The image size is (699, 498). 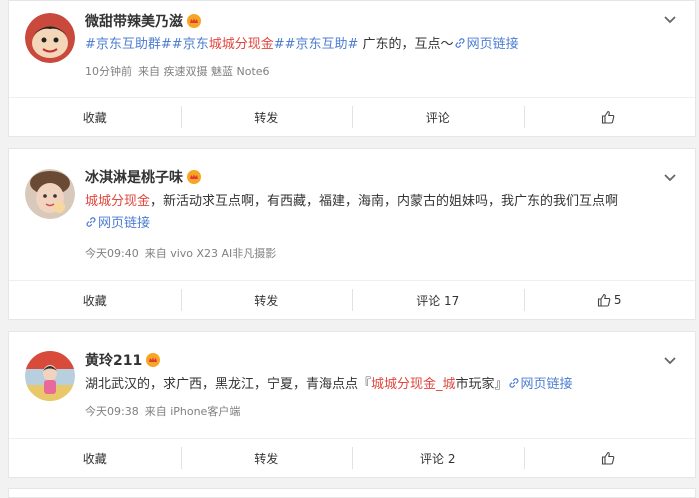 I want to click on username: 黄玲211, so click(x=113, y=360).